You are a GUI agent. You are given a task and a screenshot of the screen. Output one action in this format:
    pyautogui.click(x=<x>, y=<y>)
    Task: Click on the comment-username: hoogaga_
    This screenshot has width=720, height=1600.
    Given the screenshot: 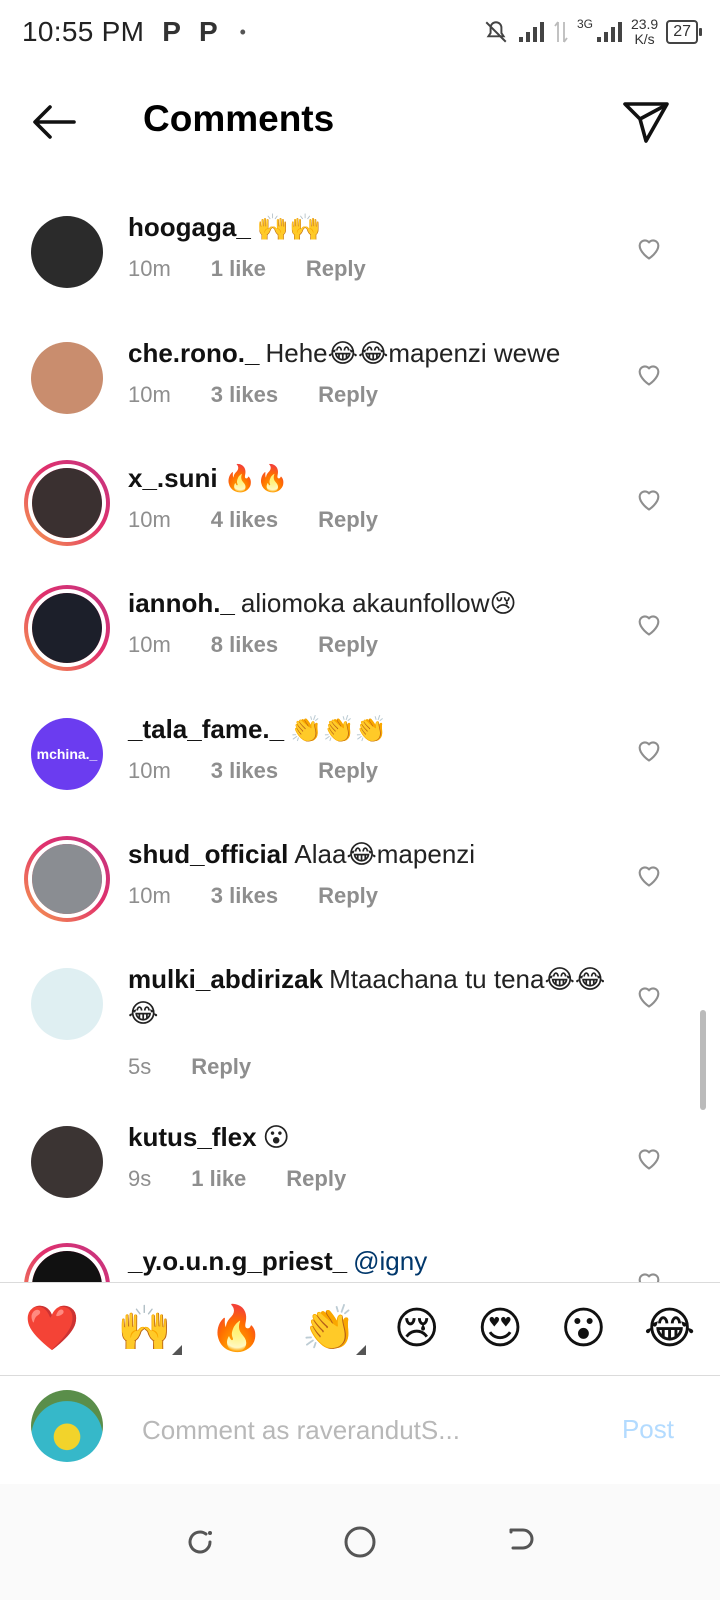 What is the action you would take?
    pyautogui.click(x=189, y=227)
    